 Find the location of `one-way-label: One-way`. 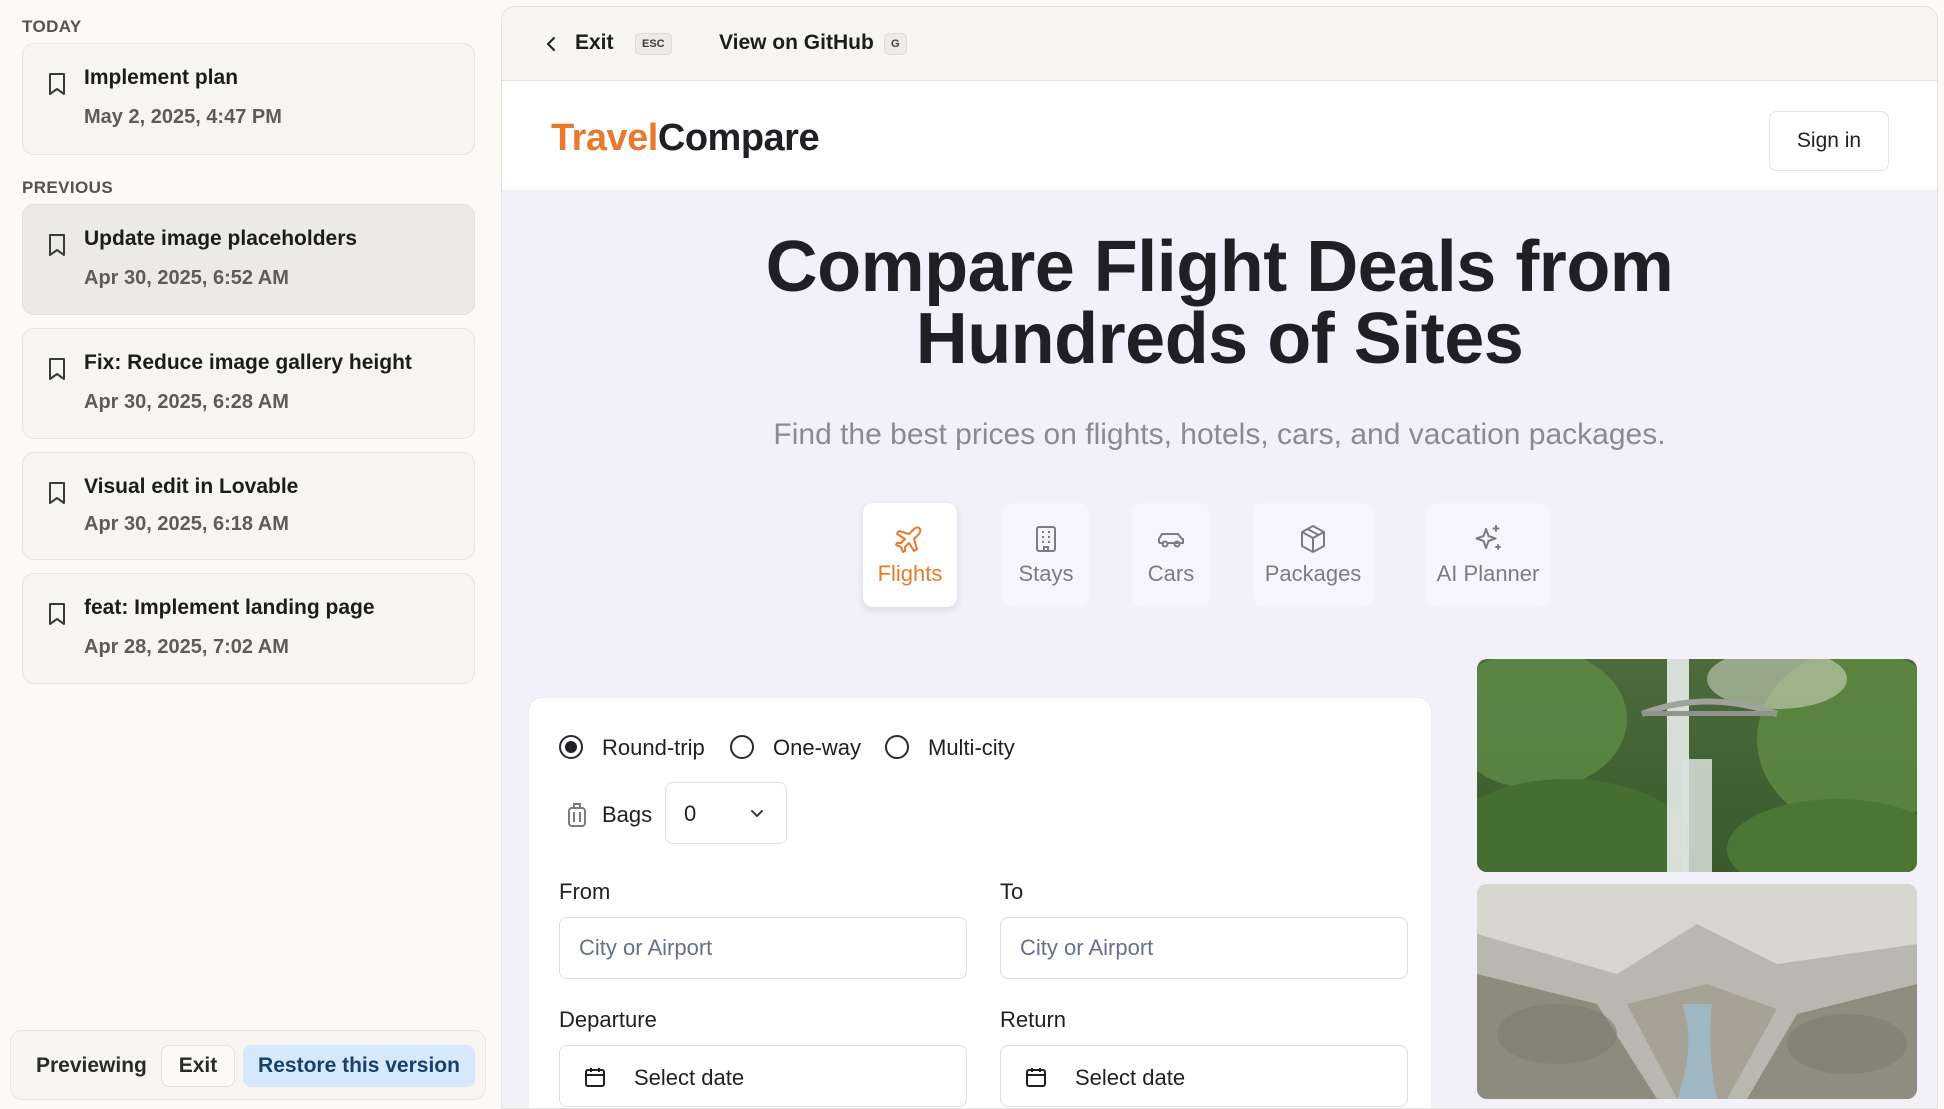

one-way-label: One-way is located at coordinates (817, 748).